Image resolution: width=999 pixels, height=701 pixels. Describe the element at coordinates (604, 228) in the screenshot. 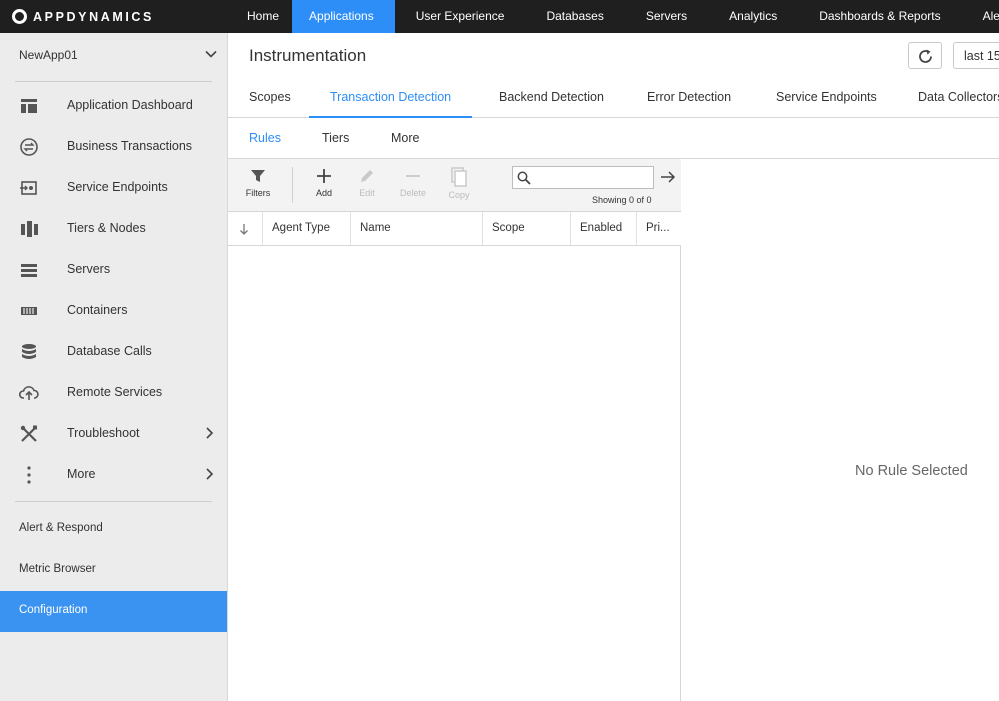

I see `column-enabled: Enabled` at that location.